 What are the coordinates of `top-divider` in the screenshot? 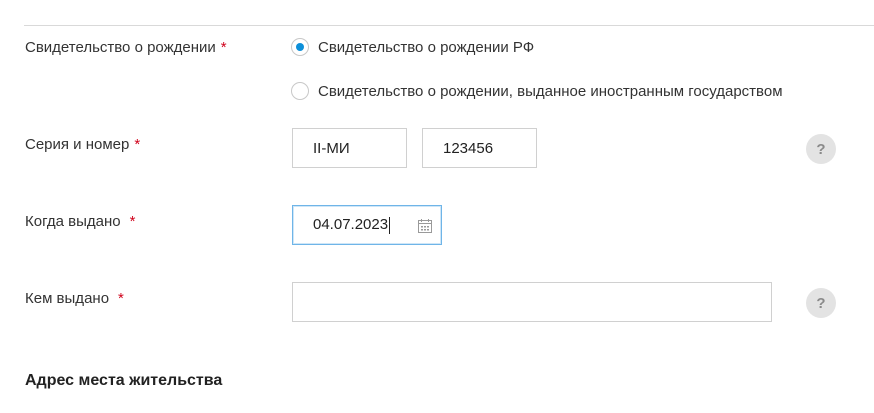 It's located at (449, 25).